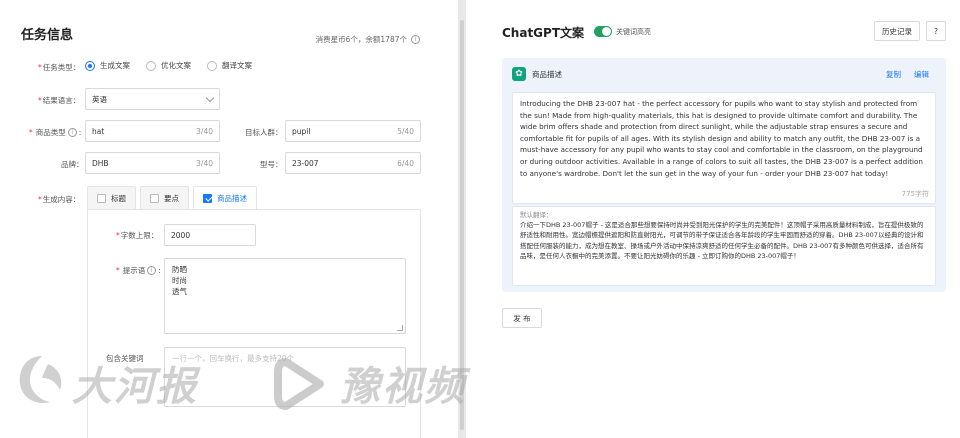  What do you see at coordinates (179, 291) in the screenshot?
I see `hint-line: 透气` at bounding box center [179, 291].